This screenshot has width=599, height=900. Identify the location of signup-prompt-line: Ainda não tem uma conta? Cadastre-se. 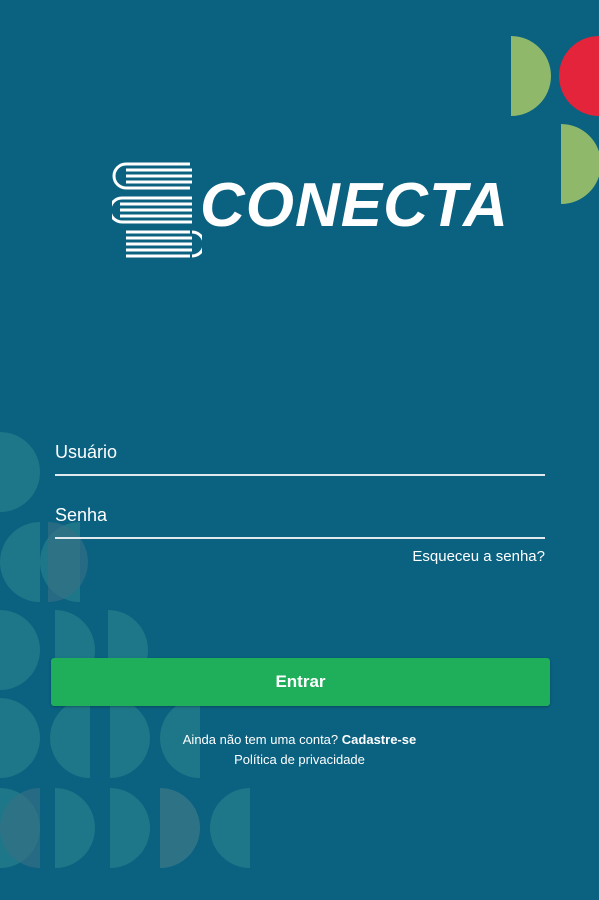
(299, 739).